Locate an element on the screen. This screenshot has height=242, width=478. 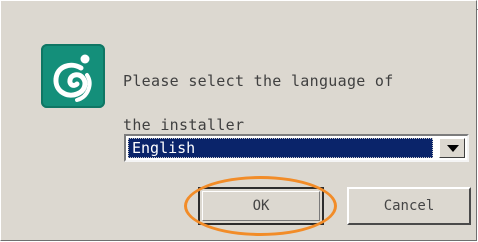
ok-button-label: OK is located at coordinates (261, 206).